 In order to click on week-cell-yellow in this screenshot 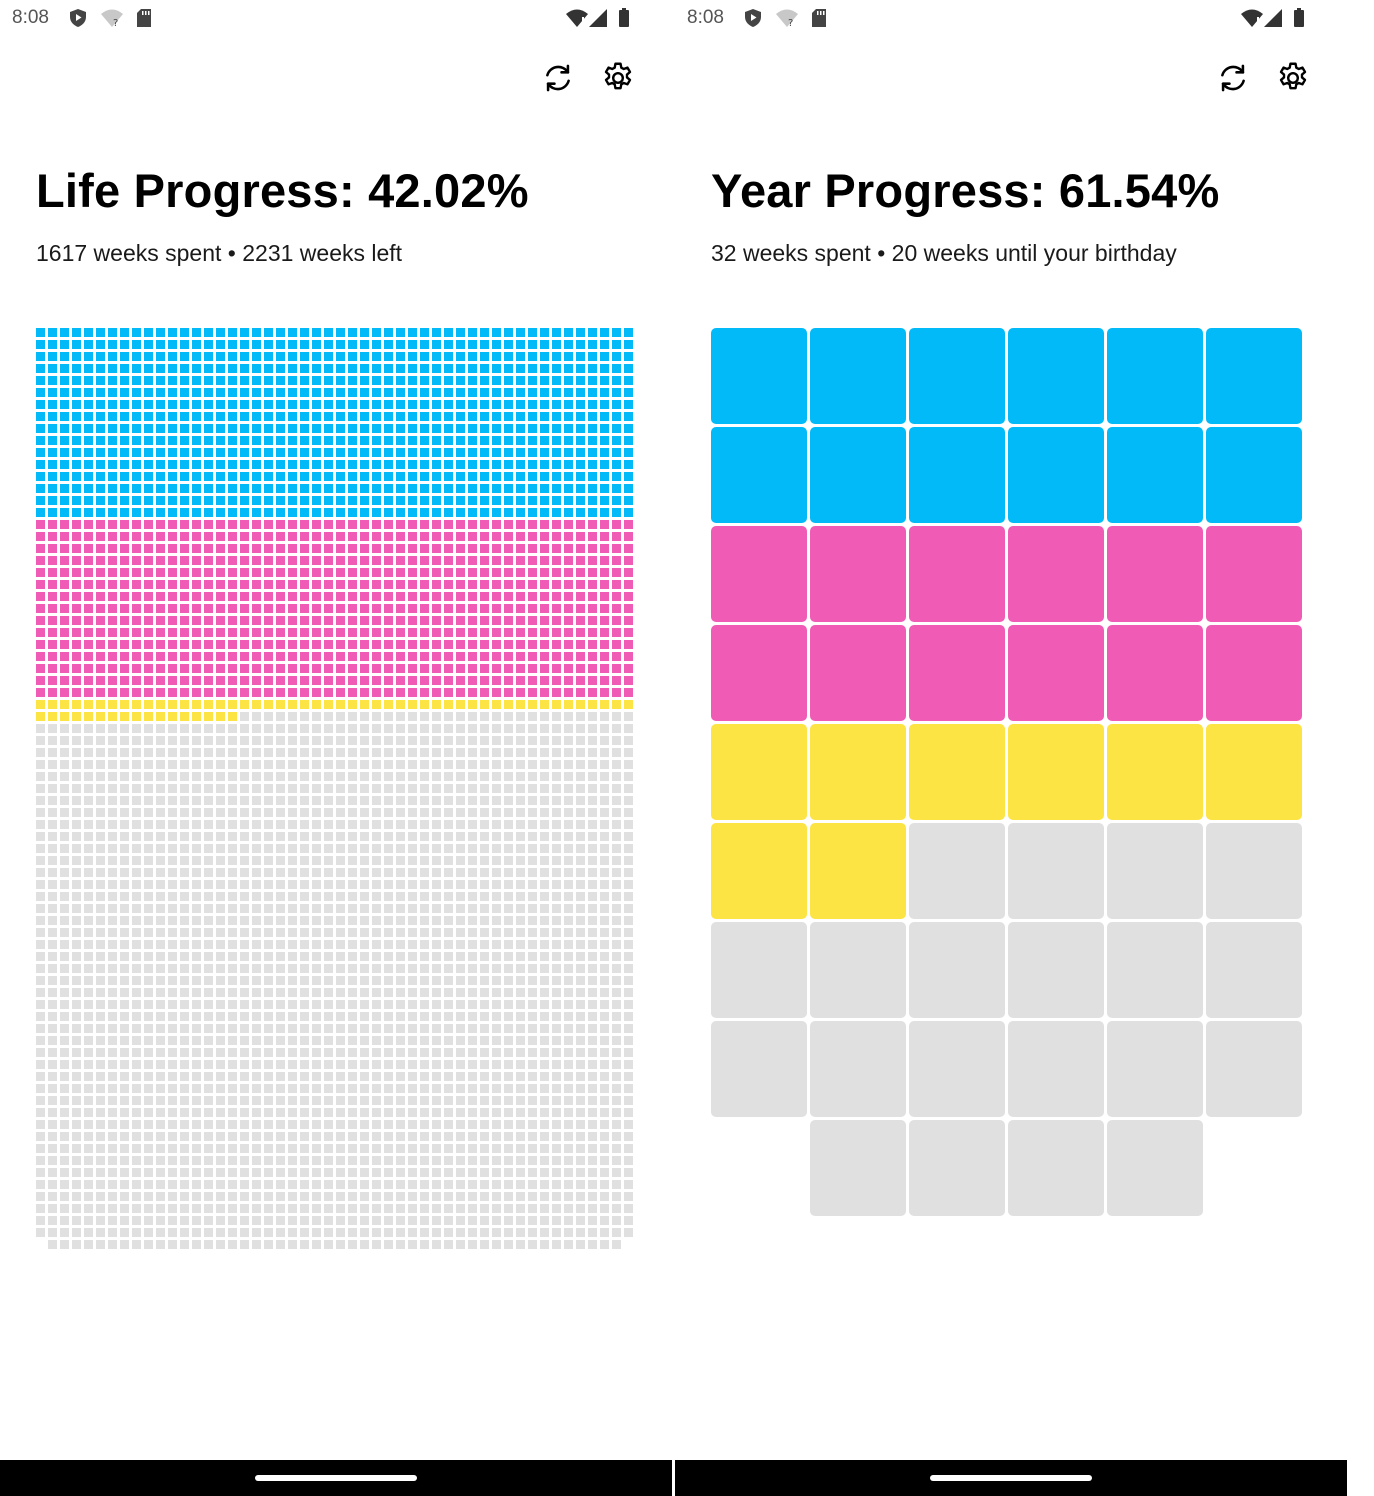, I will do `click(112, 716)`.